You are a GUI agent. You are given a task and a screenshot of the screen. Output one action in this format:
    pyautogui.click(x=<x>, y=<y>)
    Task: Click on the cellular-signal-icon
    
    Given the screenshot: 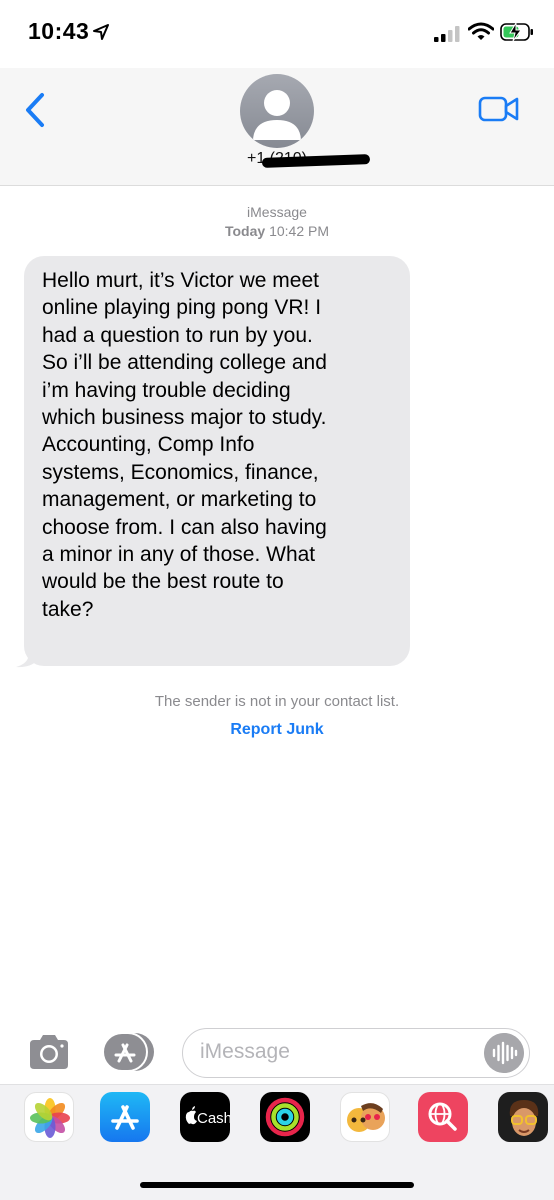 What is the action you would take?
    pyautogui.click(x=447, y=34)
    